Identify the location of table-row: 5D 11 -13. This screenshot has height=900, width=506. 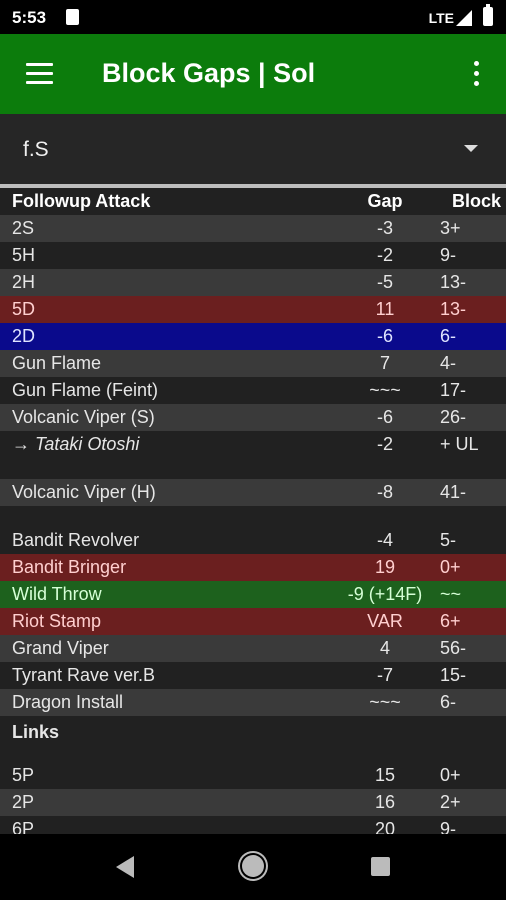
(253, 309).